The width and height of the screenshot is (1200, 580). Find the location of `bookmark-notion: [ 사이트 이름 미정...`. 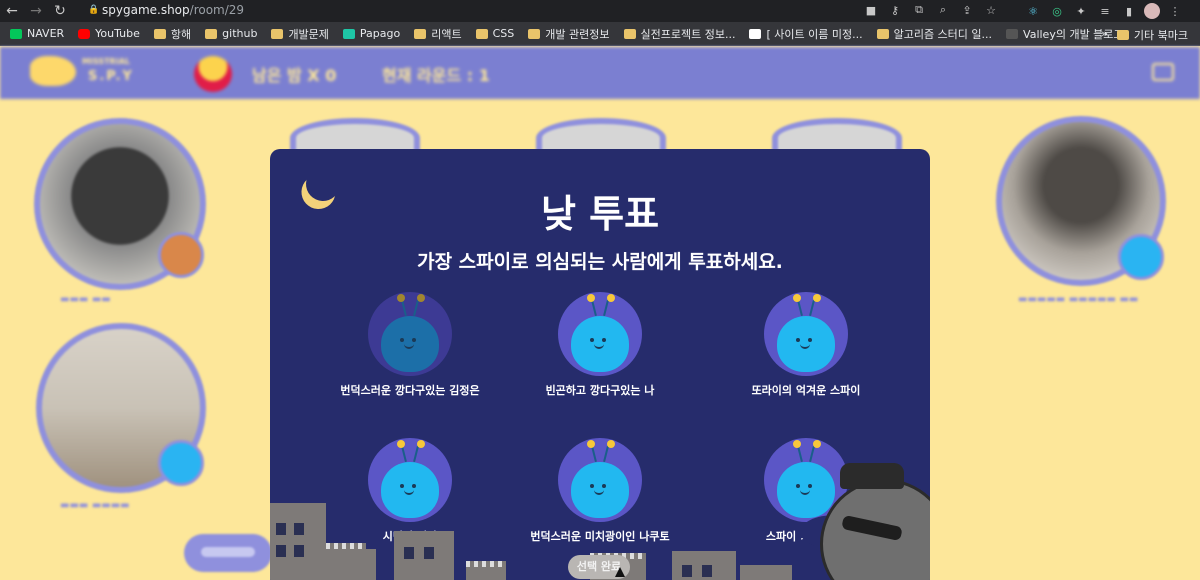

bookmark-notion: [ 사이트 이름 미정... is located at coordinates (806, 34).